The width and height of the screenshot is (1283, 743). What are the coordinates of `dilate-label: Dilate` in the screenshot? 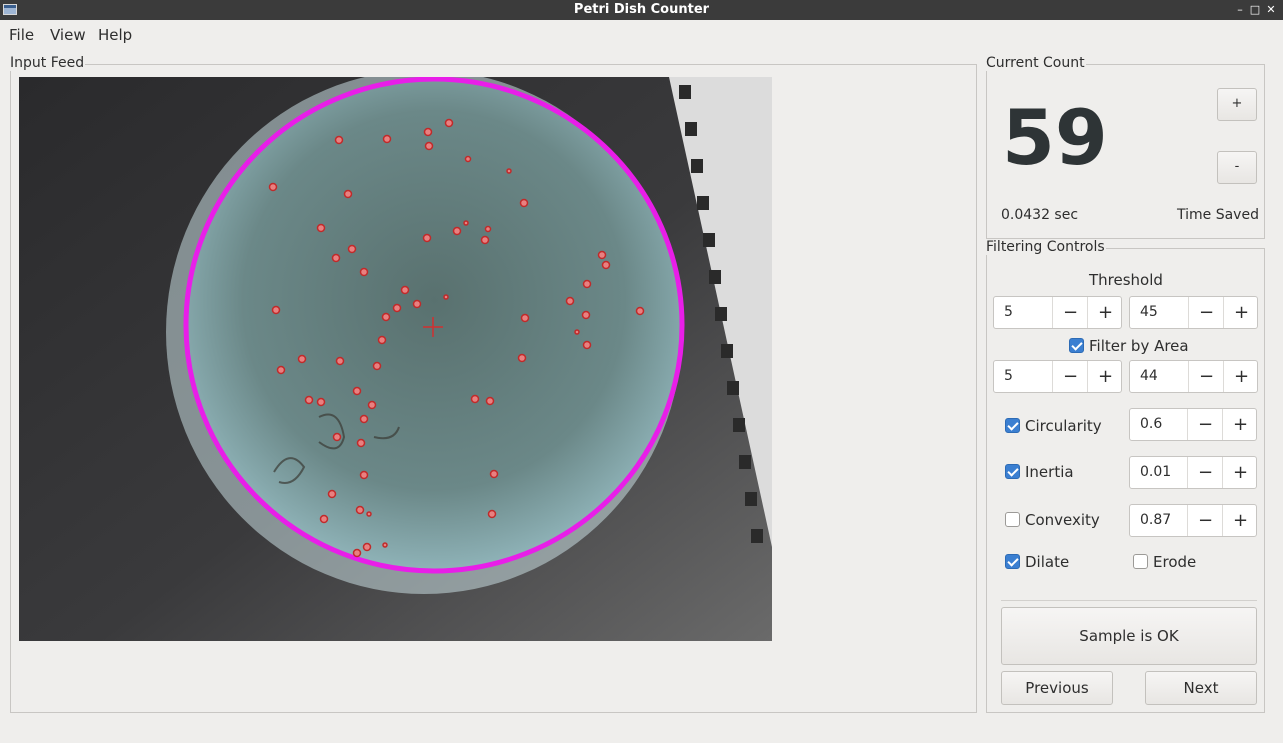 It's located at (1047, 562).